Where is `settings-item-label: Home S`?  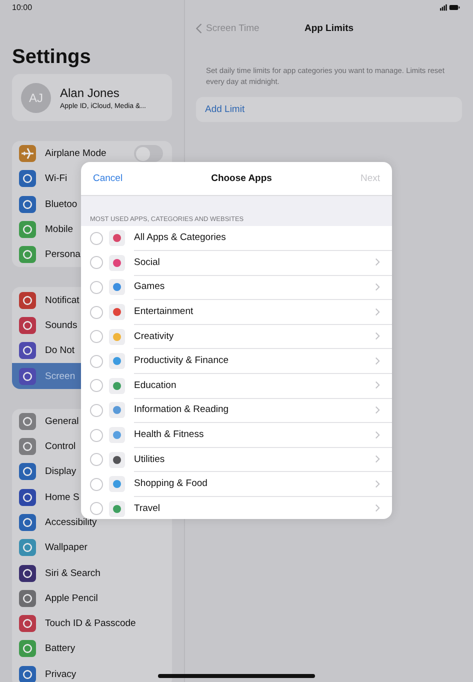
settings-item-label: Home S is located at coordinates (62, 497).